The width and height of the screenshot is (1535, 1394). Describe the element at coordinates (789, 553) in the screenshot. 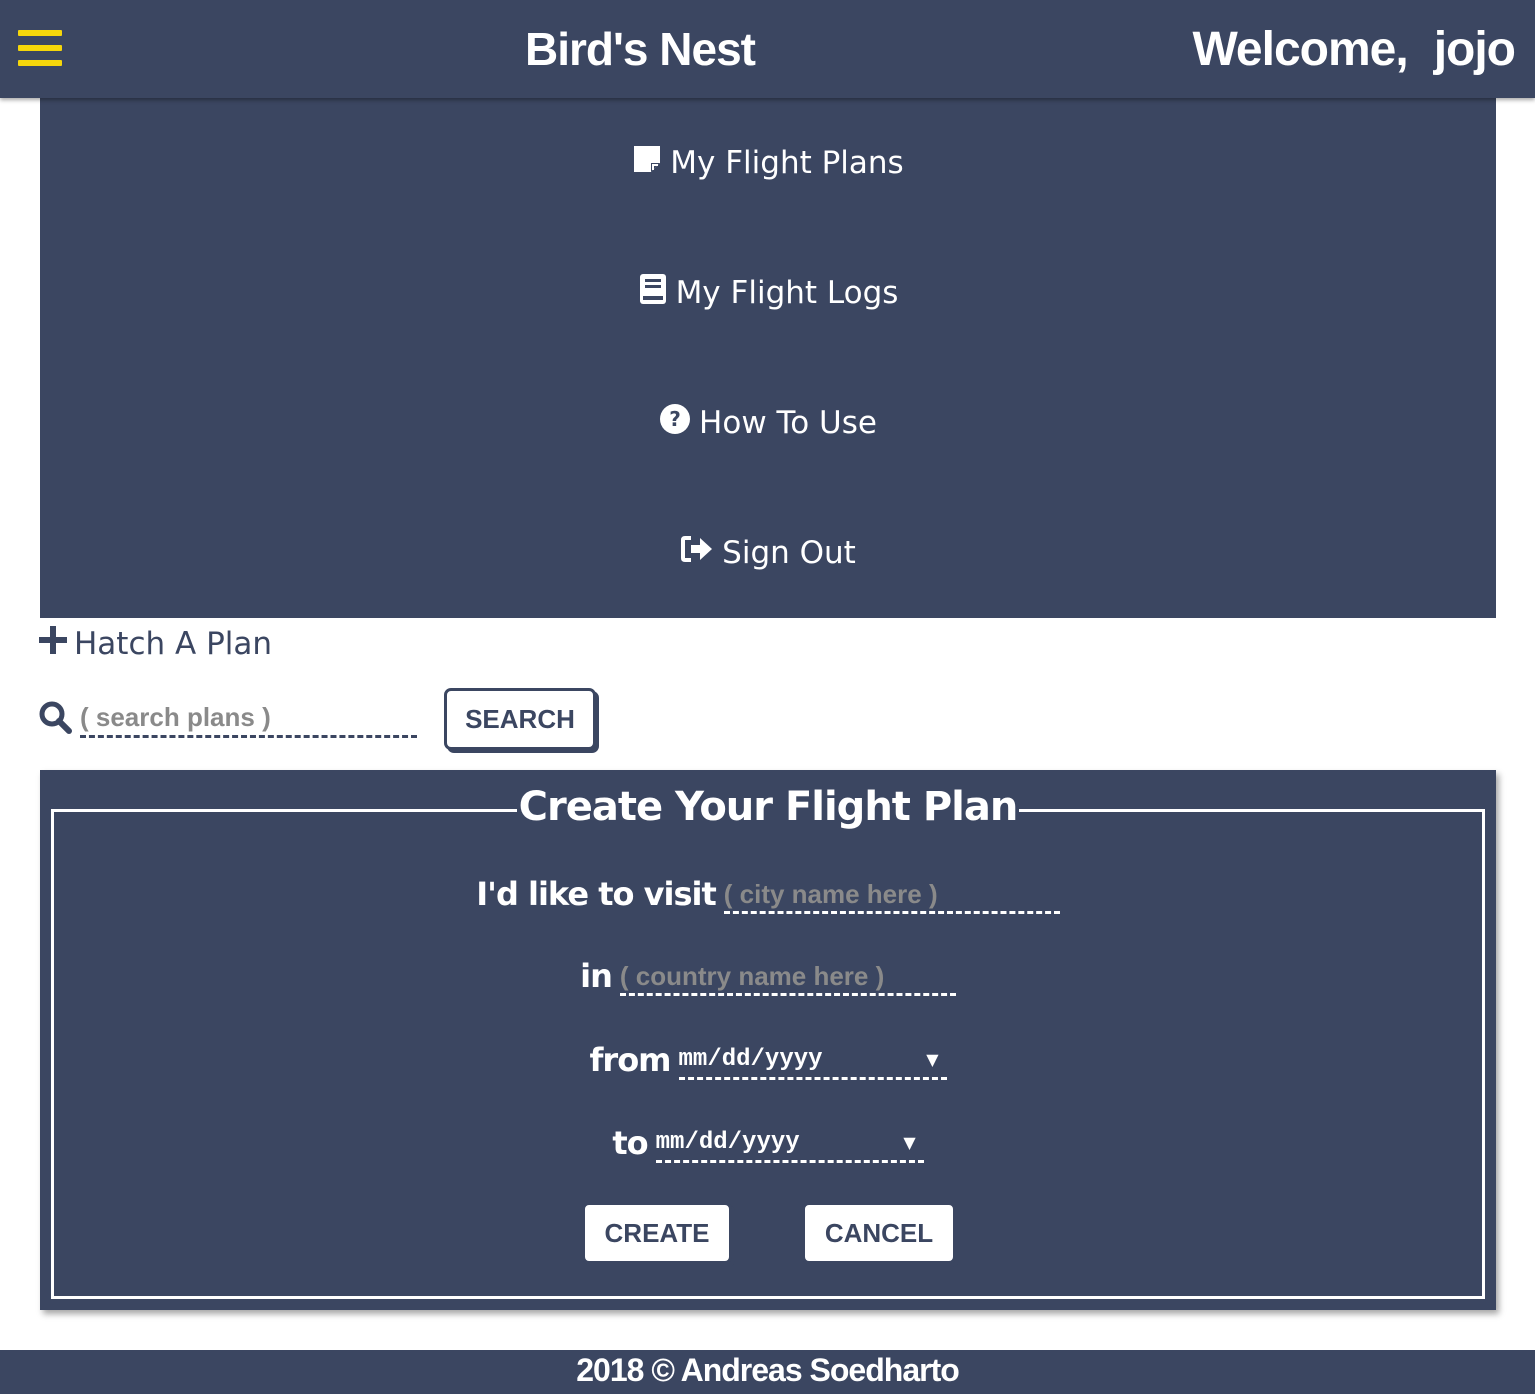

I see `menu-item-label: Sign Out` at that location.